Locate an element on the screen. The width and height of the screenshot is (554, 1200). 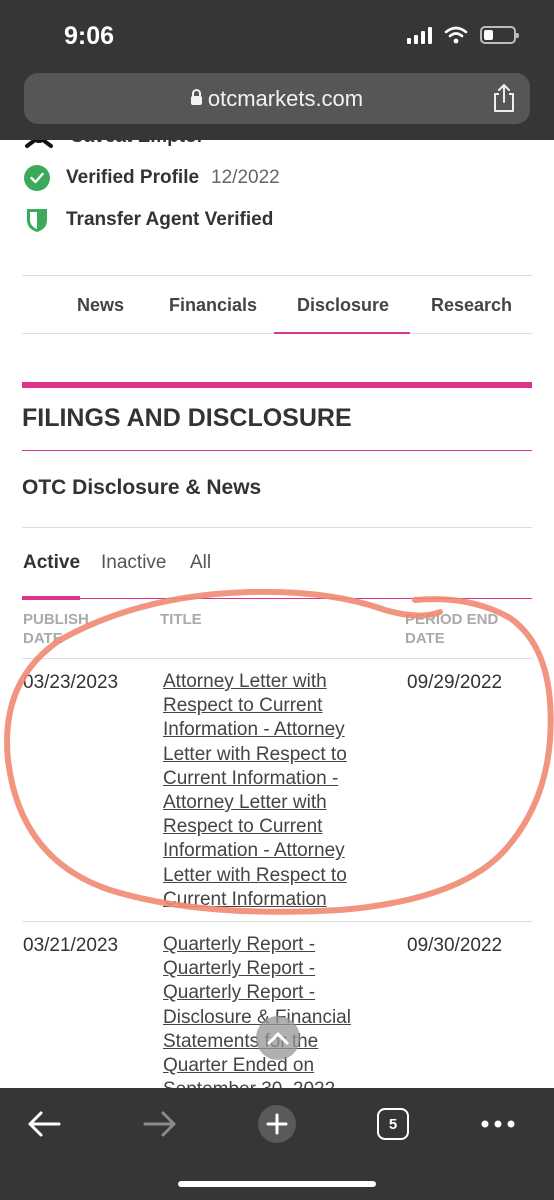
active-tab-indicator is located at coordinates (342, 333).